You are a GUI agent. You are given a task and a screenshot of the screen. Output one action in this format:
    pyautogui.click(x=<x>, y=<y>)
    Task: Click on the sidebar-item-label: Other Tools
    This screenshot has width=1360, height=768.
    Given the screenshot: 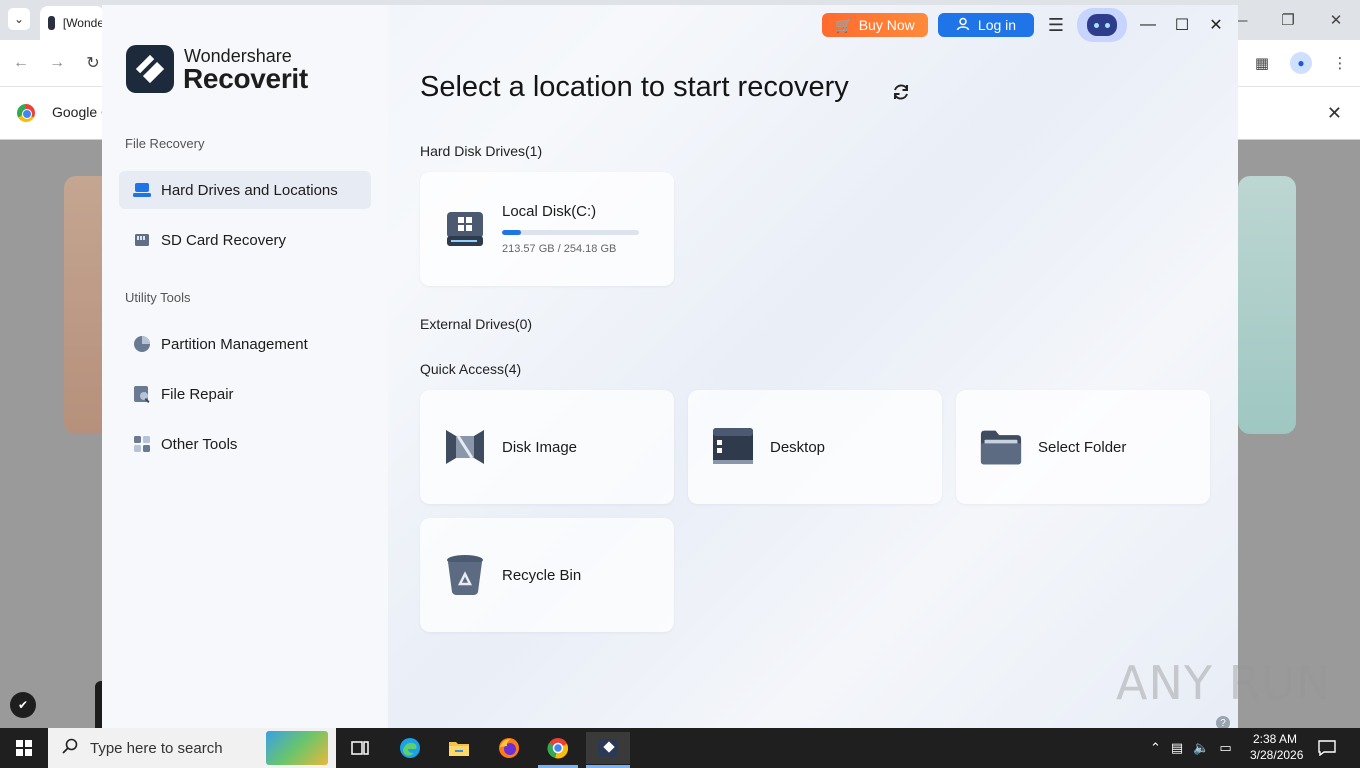 What is the action you would take?
    pyautogui.click(x=199, y=444)
    